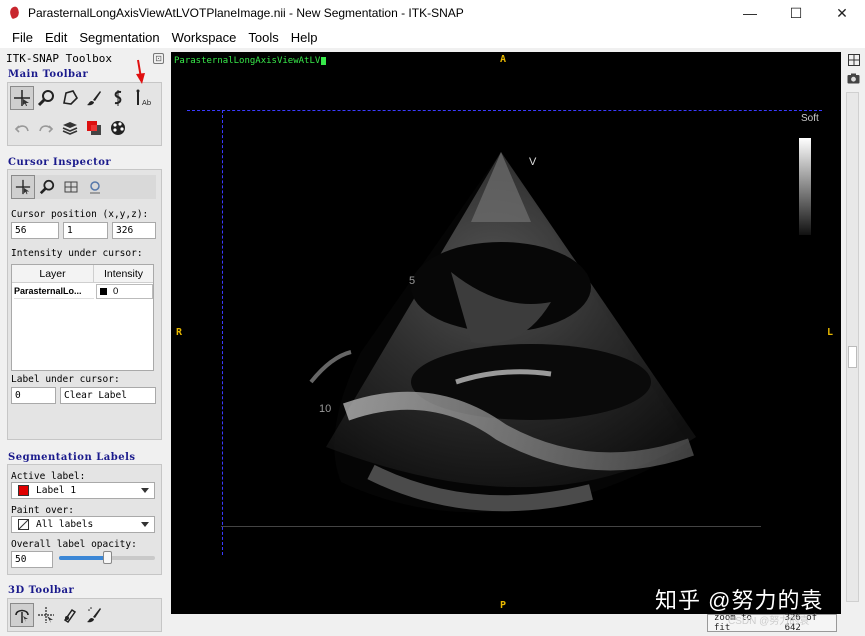  What do you see at coordinates (116, 291) in the screenshot?
I see `table-row-intensity-value: 0` at bounding box center [116, 291].